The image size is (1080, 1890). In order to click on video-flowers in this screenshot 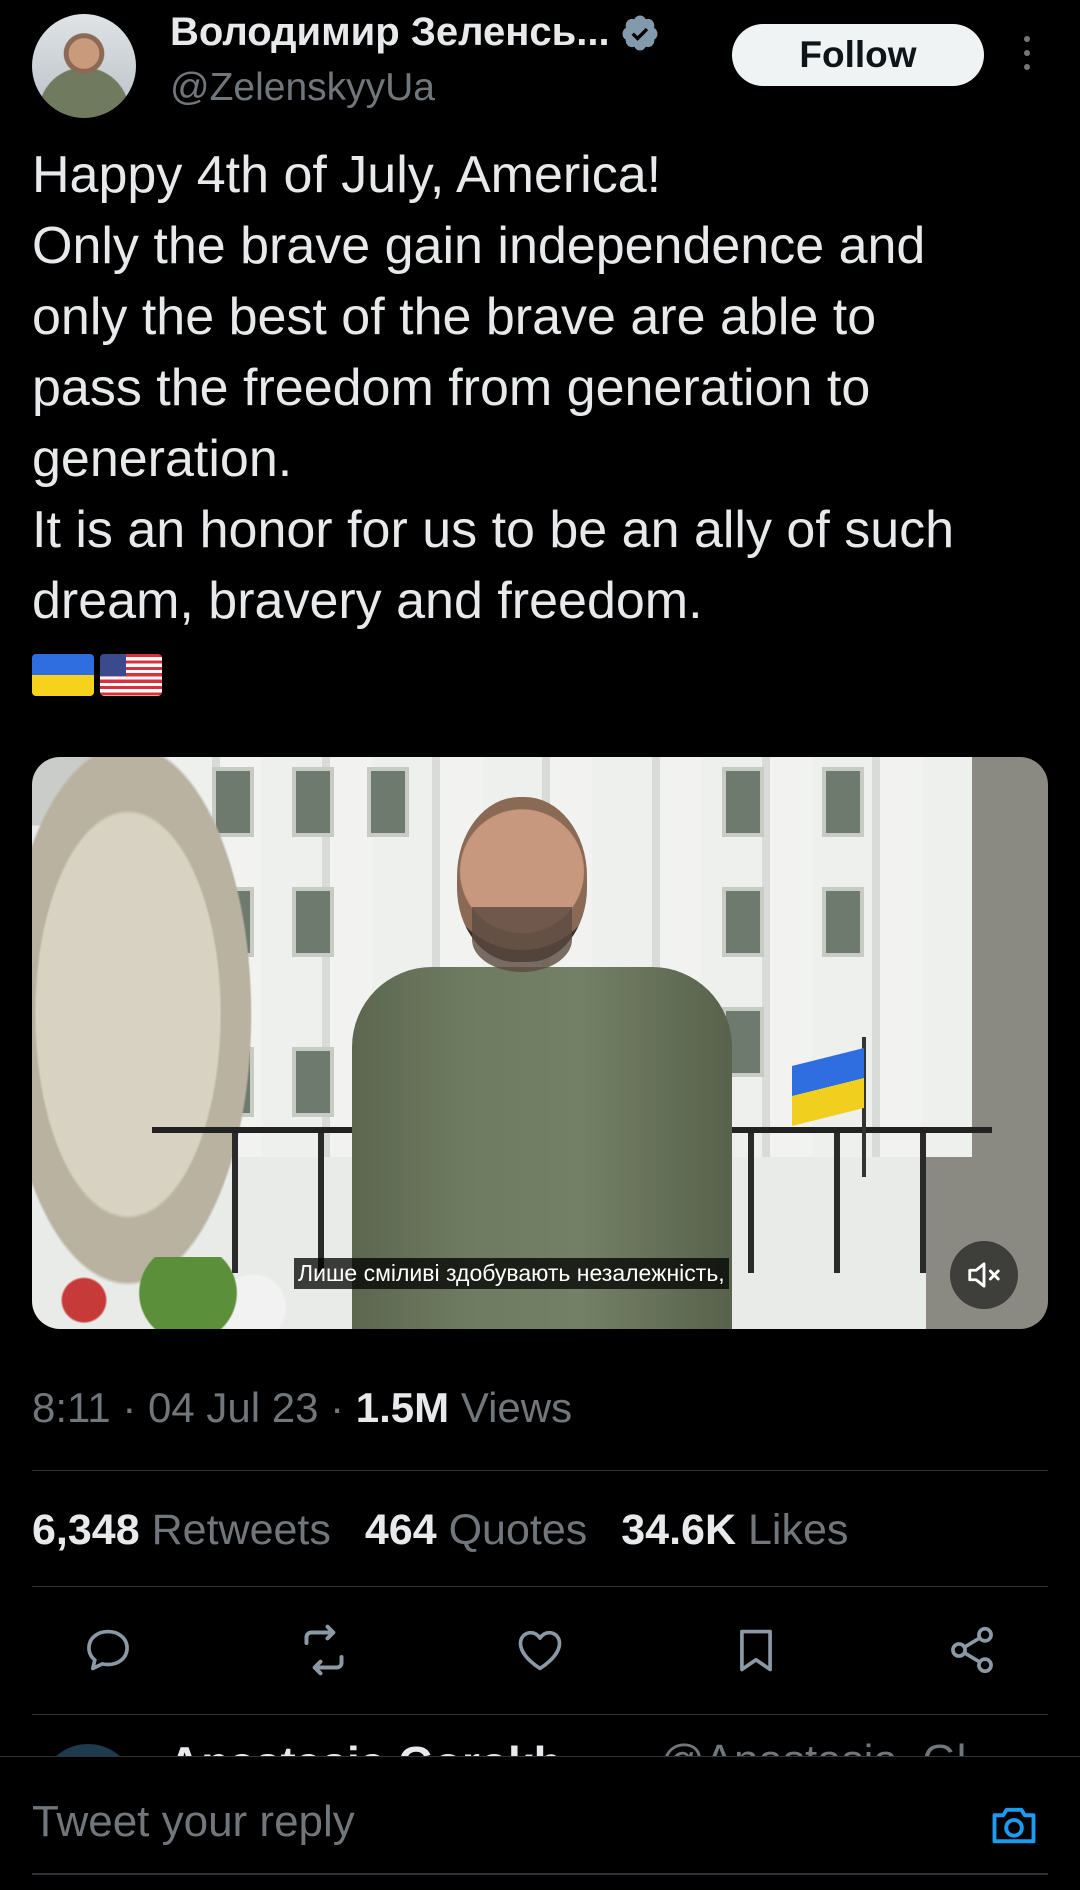, I will do `click(162, 1293)`.